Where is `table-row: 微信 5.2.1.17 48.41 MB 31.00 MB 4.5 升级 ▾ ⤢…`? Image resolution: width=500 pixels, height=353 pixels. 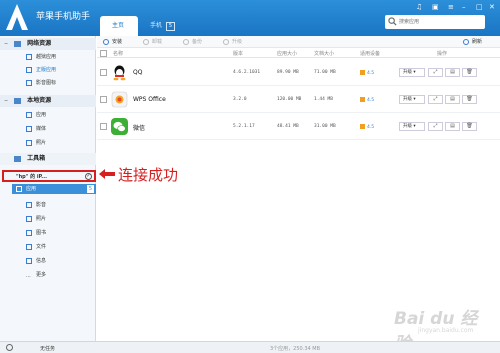 table-row: 微信 5.2.1.17 48.41 MB 31.00 MB 4.5 升级 ▾ ⤢… is located at coordinates (298, 127).